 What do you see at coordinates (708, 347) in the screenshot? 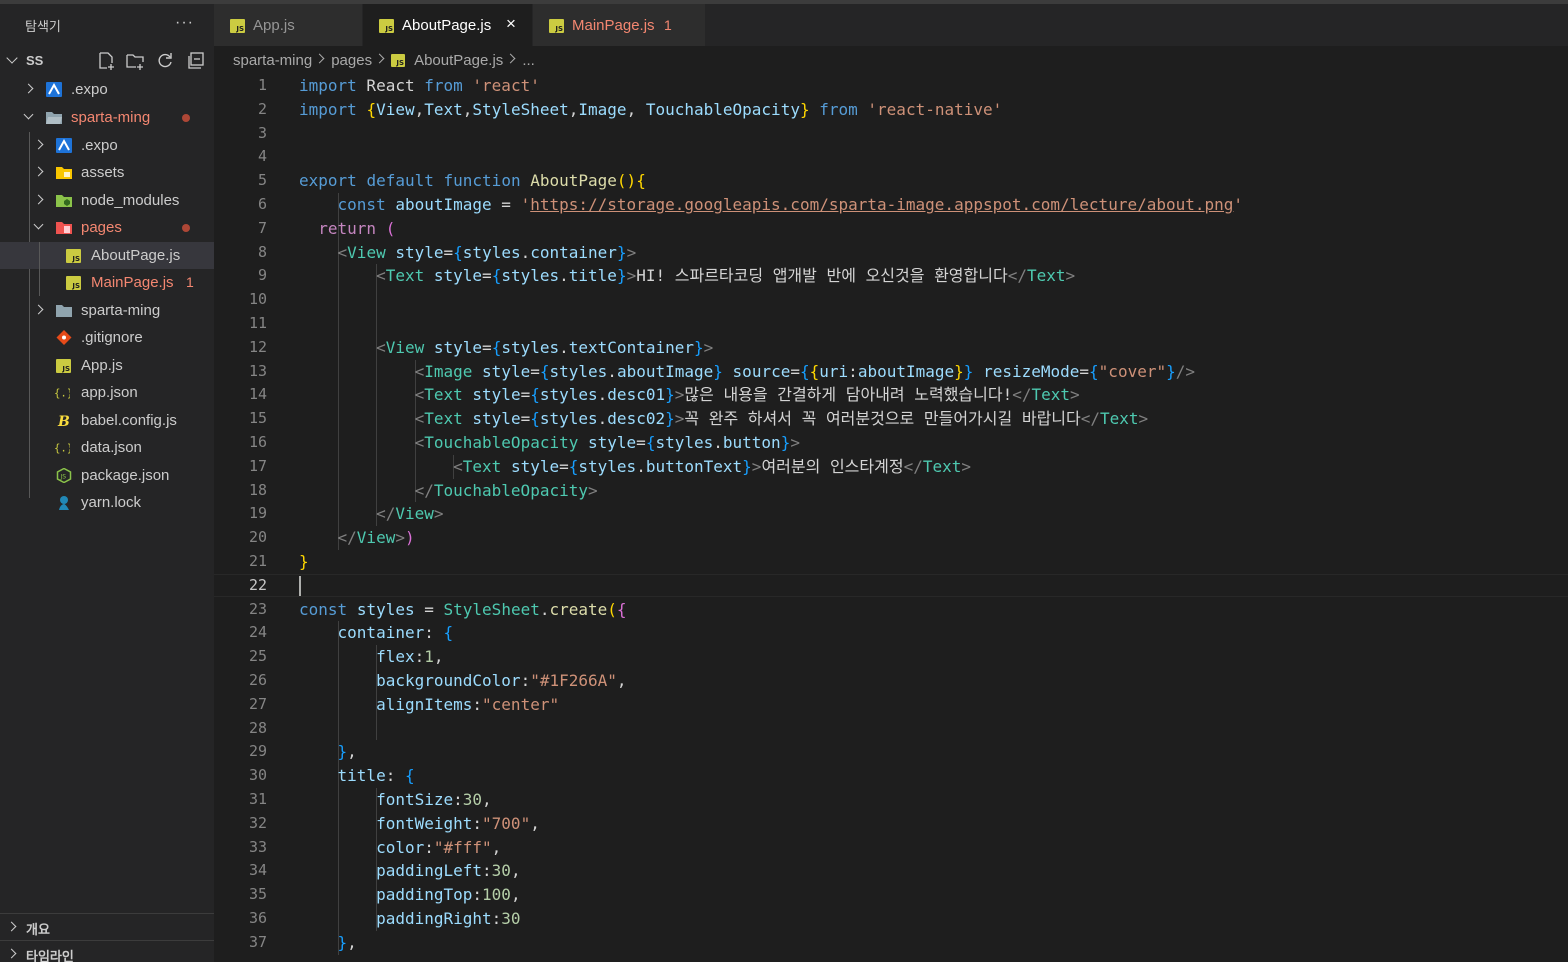
I see `code-token: >` at bounding box center [708, 347].